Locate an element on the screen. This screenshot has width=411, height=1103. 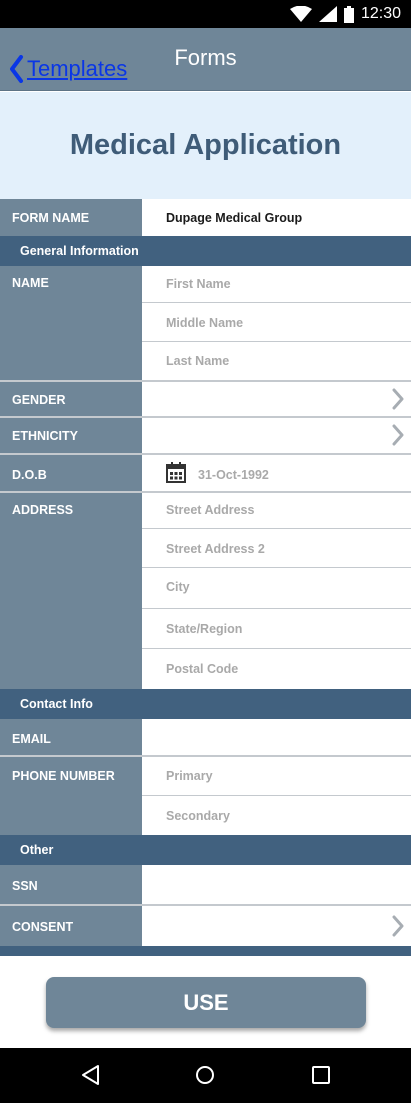
battery-icon is located at coordinates (348, 14).